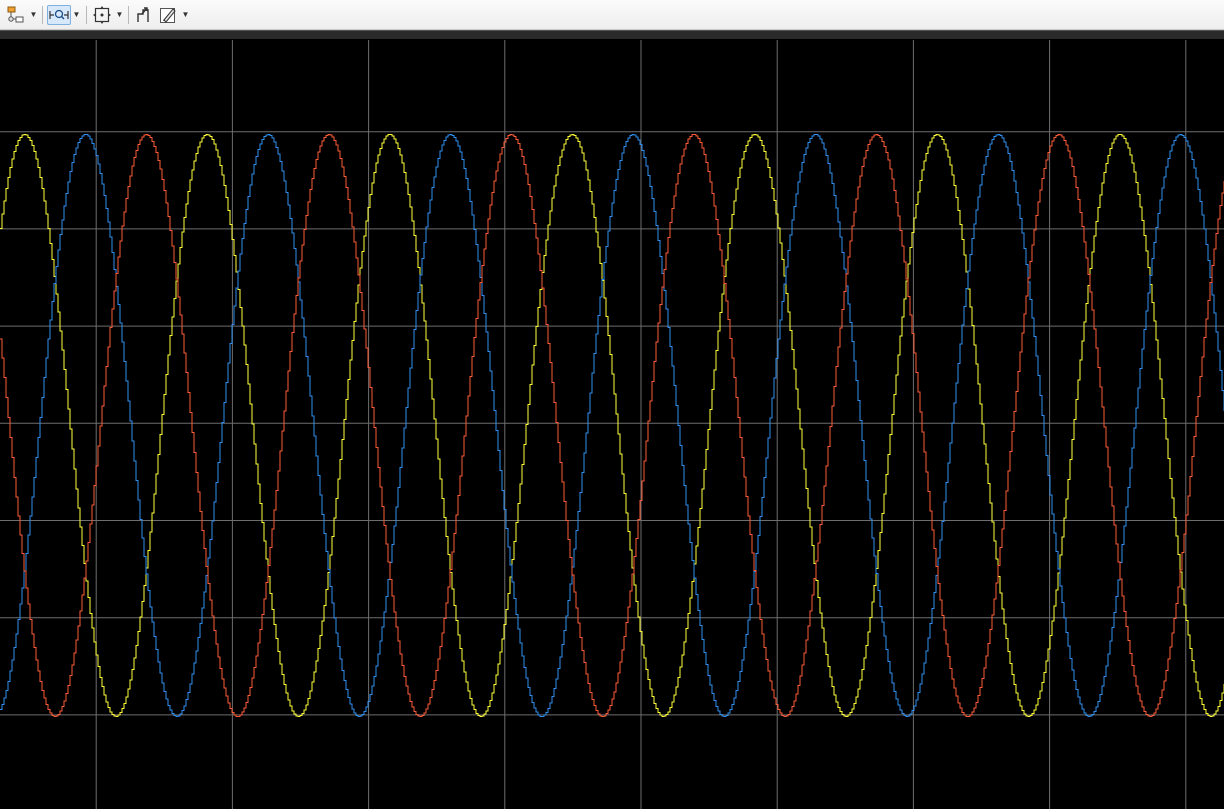 The height and width of the screenshot is (809, 1224). Describe the element at coordinates (612, 34) in the screenshot. I see `scope-header-strip` at that location.